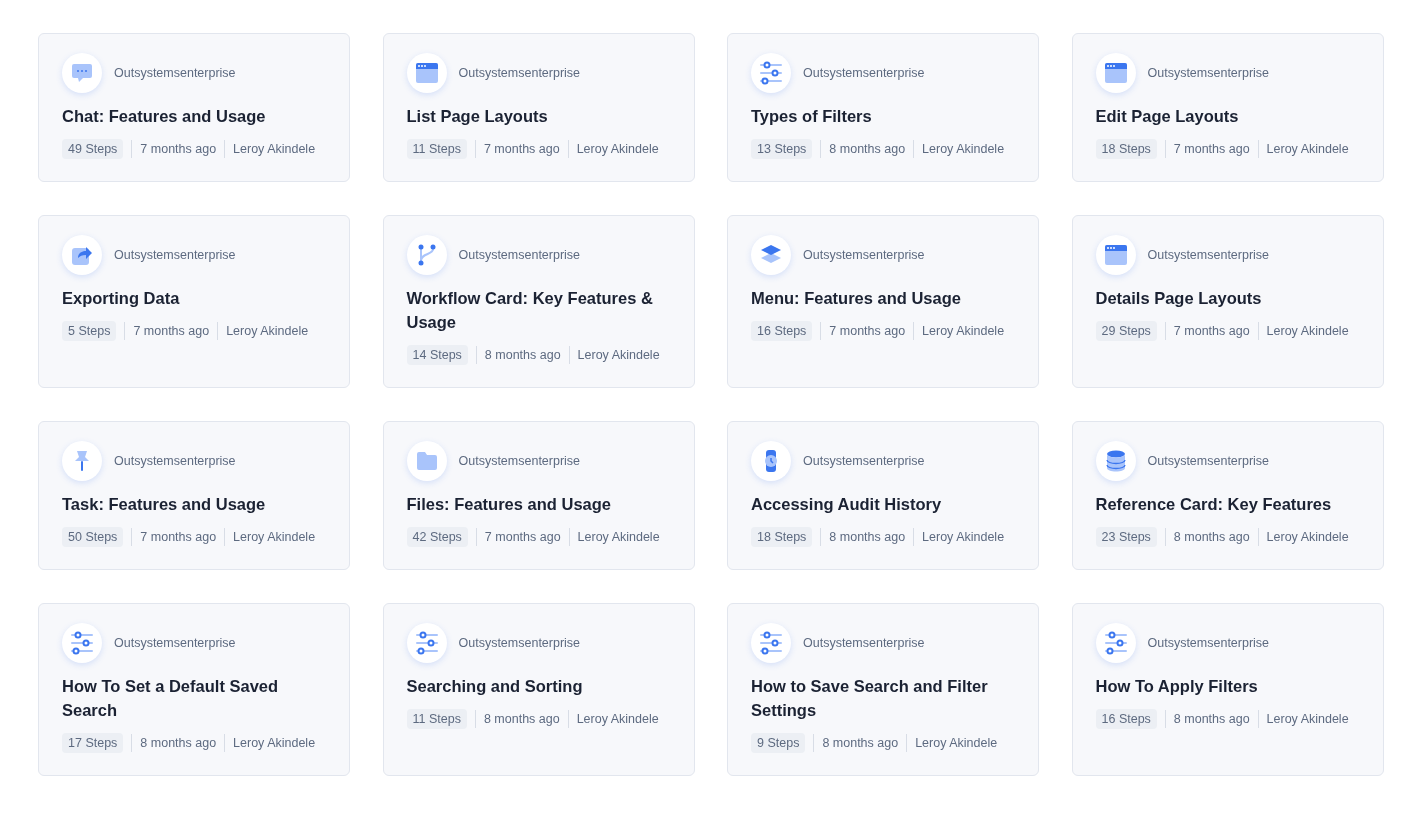  What do you see at coordinates (121, 298) in the screenshot?
I see `guide-title: Exporting Data` at bounding box center [121, 298].